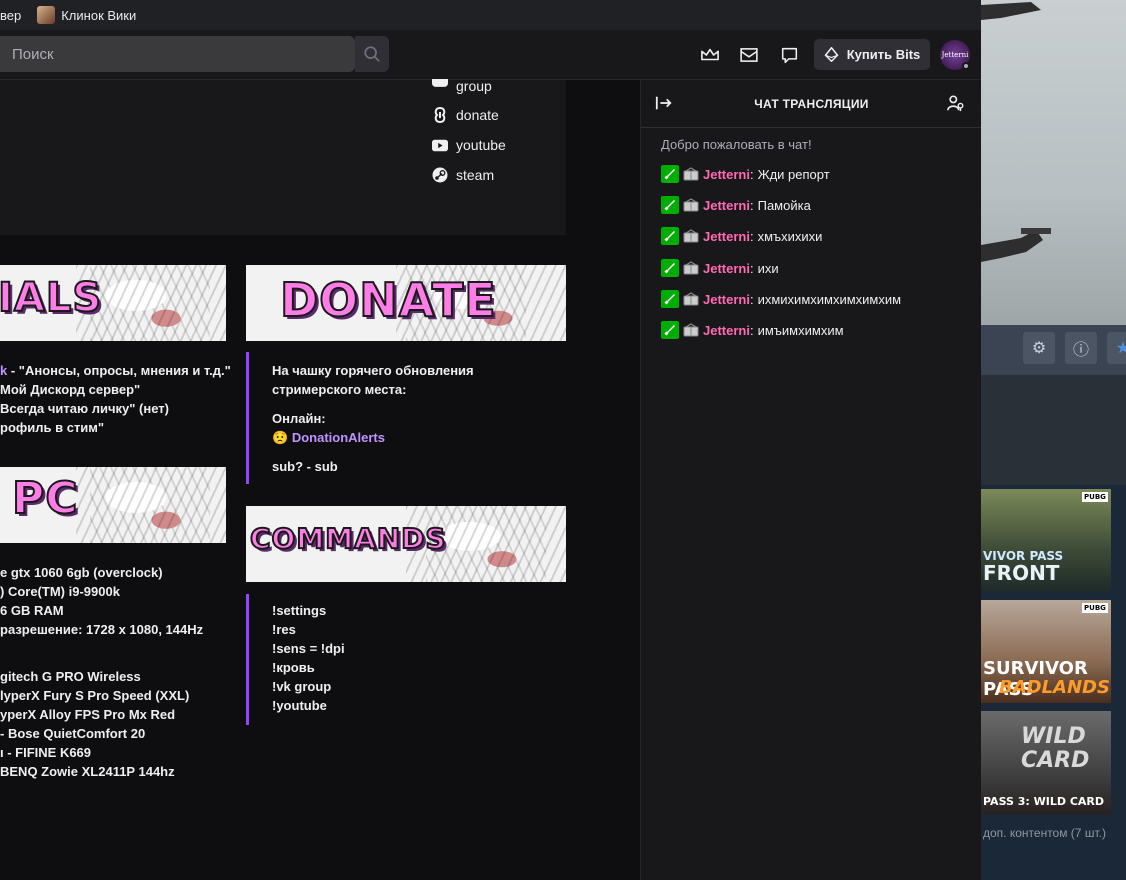 The image size is (1126, 880). I want to click on donationalerts-icon, so click(440, 115).